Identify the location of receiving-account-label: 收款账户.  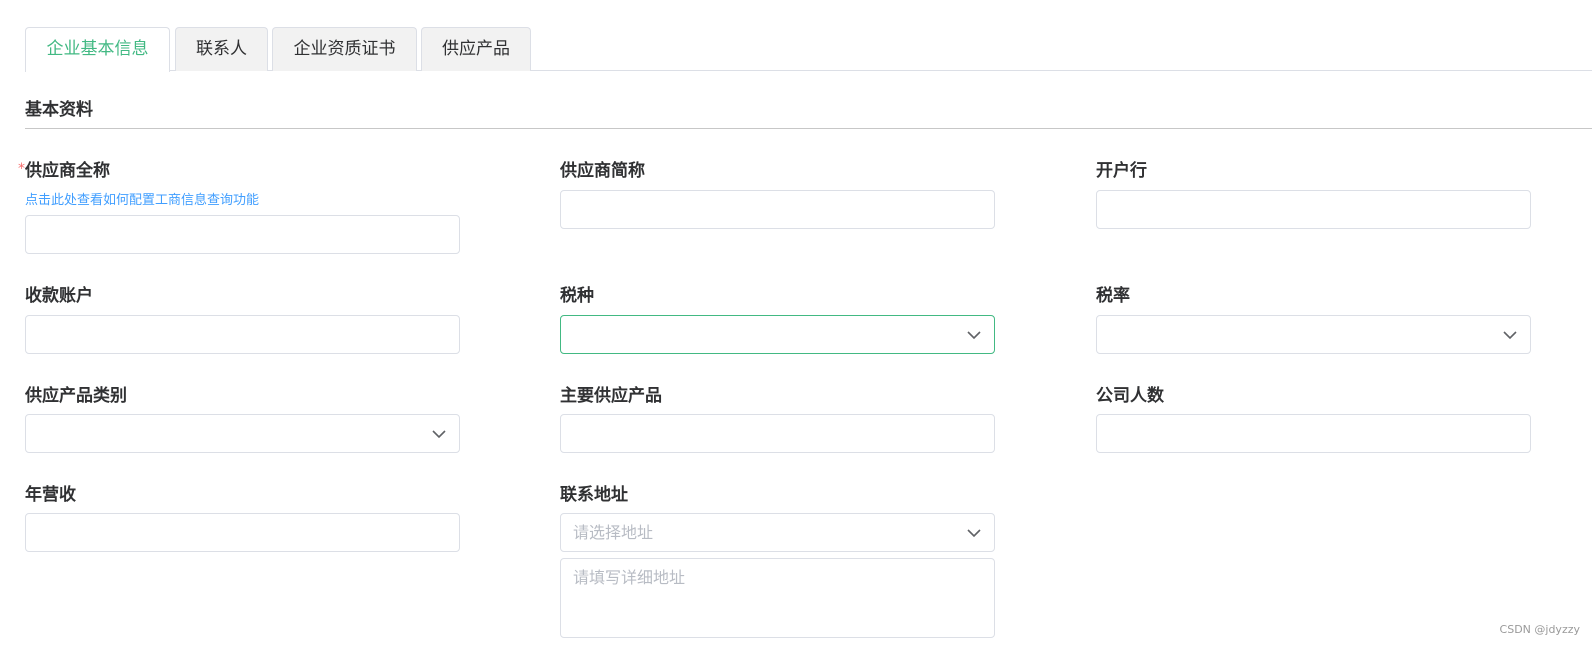
(59, 296).